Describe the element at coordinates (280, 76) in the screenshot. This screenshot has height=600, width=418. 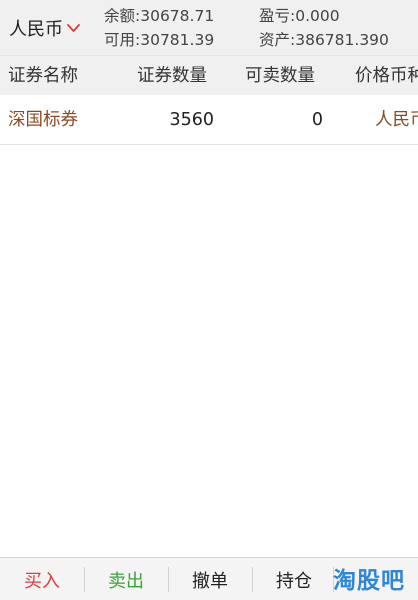
I see `column-header-available-quantity: 可卖数量` at that location.